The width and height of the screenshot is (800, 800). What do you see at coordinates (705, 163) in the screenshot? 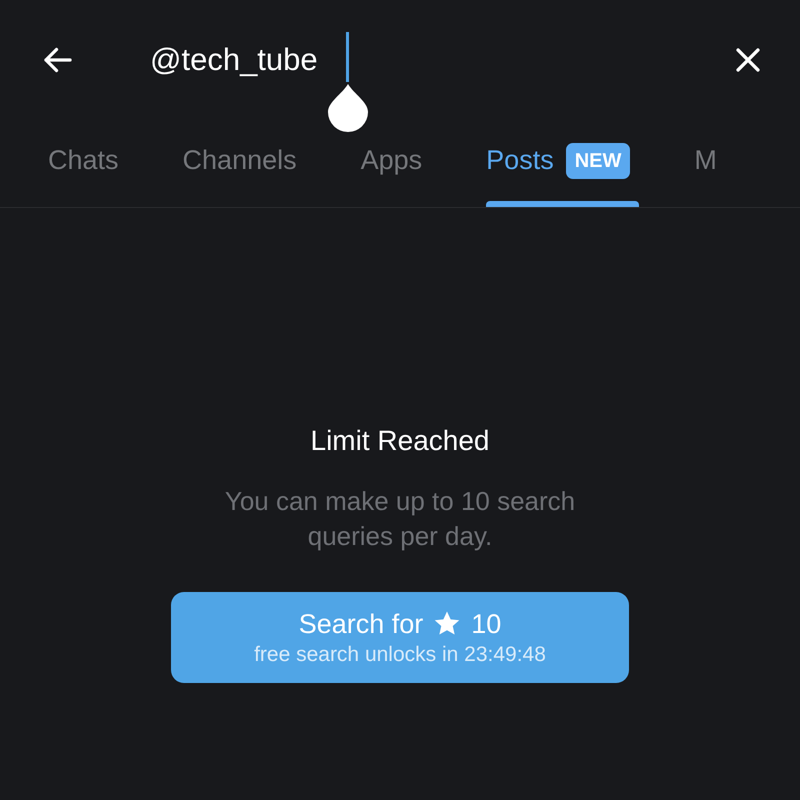
I see `tab: M` at bounding box center [705, 163].